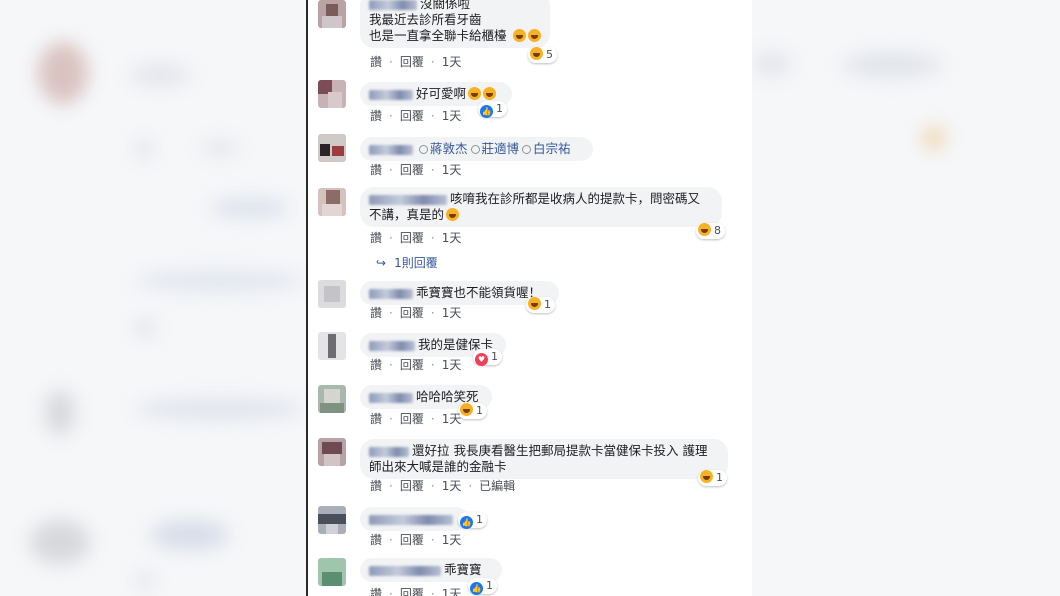 The image size is (1060, 596). What do you see at coordinates (575, 198) in the screenshot?
I see `comment-text: 咳唷我在診所都是收病人的提款卡，問密碼又` at bounding box center [575, 198].